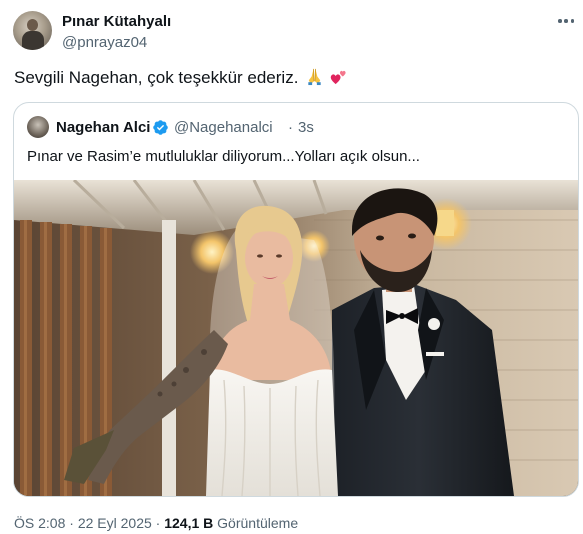 This screenshot has width=583, height=534. What do you see at coordinates (156, 77) in the screenshot?
I see `tweet-body: Sevgili Nagehan, çok teşekkür ederiz.` at bounding box center [156, 77].